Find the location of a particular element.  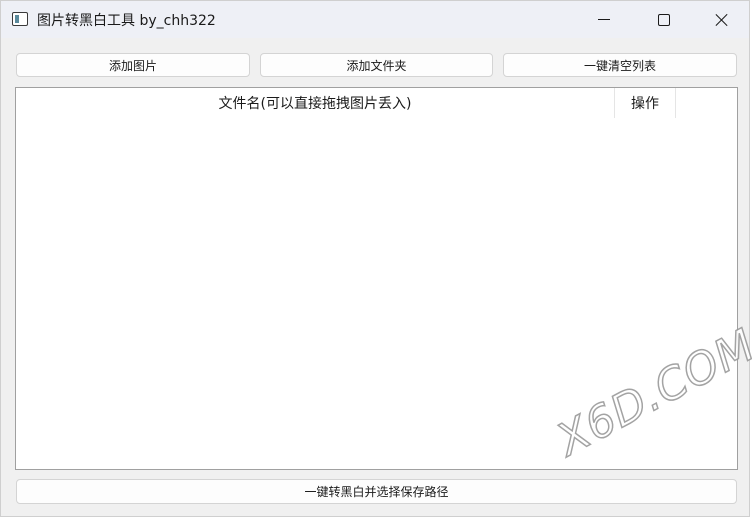

maximize-button is located at coordinates (664, 19).